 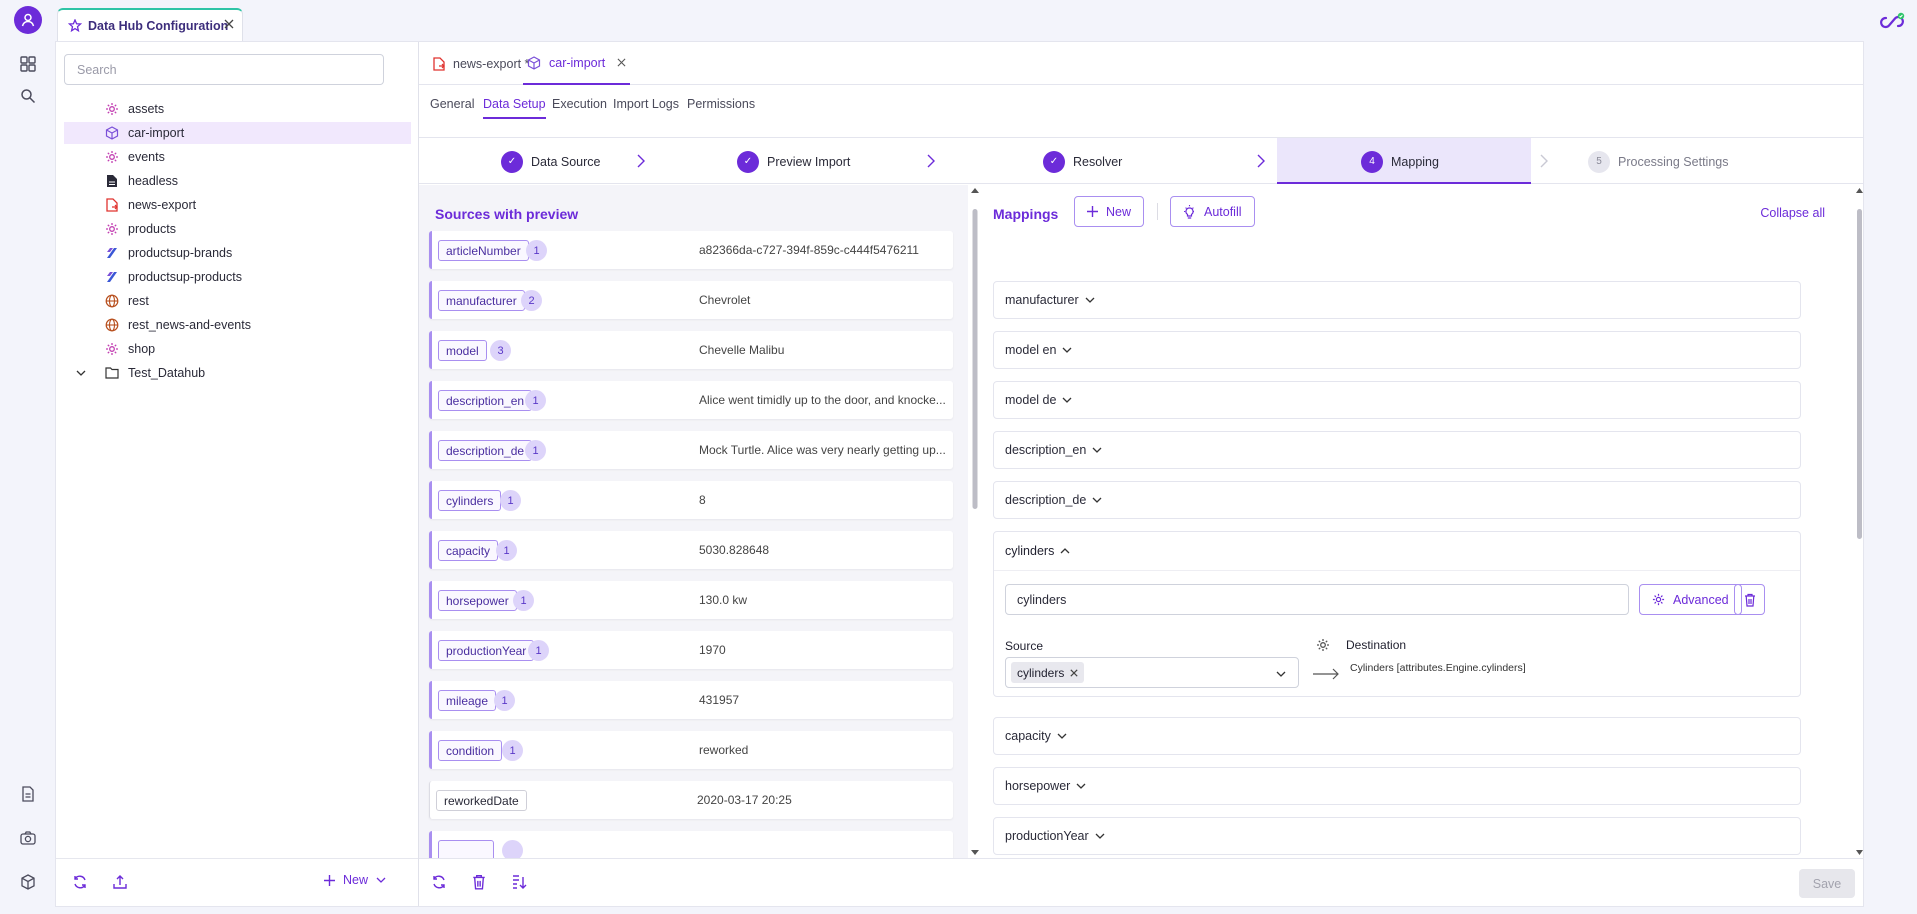 I want to click on mapping-header: cylinders, so click(x=1037, y=551).